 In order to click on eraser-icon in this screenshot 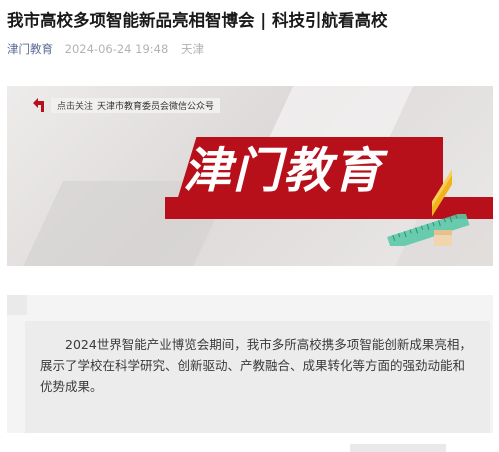, I will do `click(443, 238)`.